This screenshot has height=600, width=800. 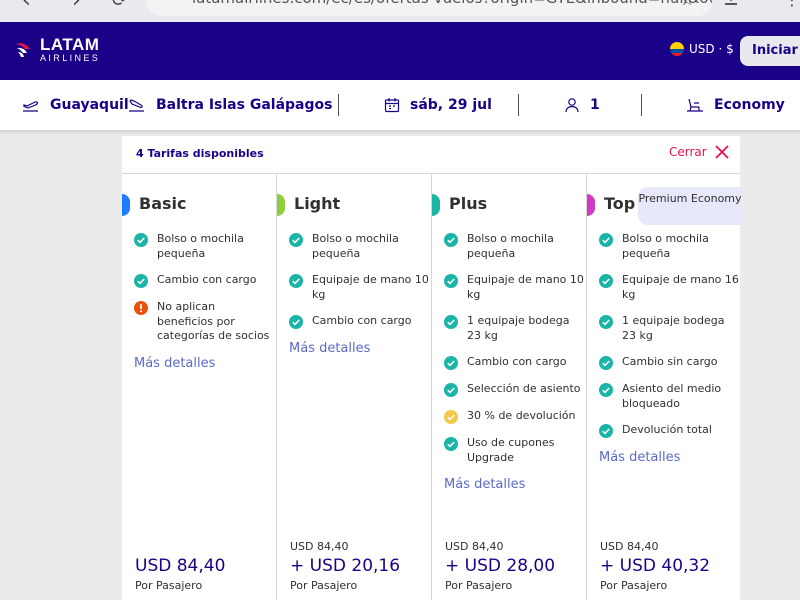 I want to click on benefit-text: 30 % de devolución, so click(x=521, y=415).